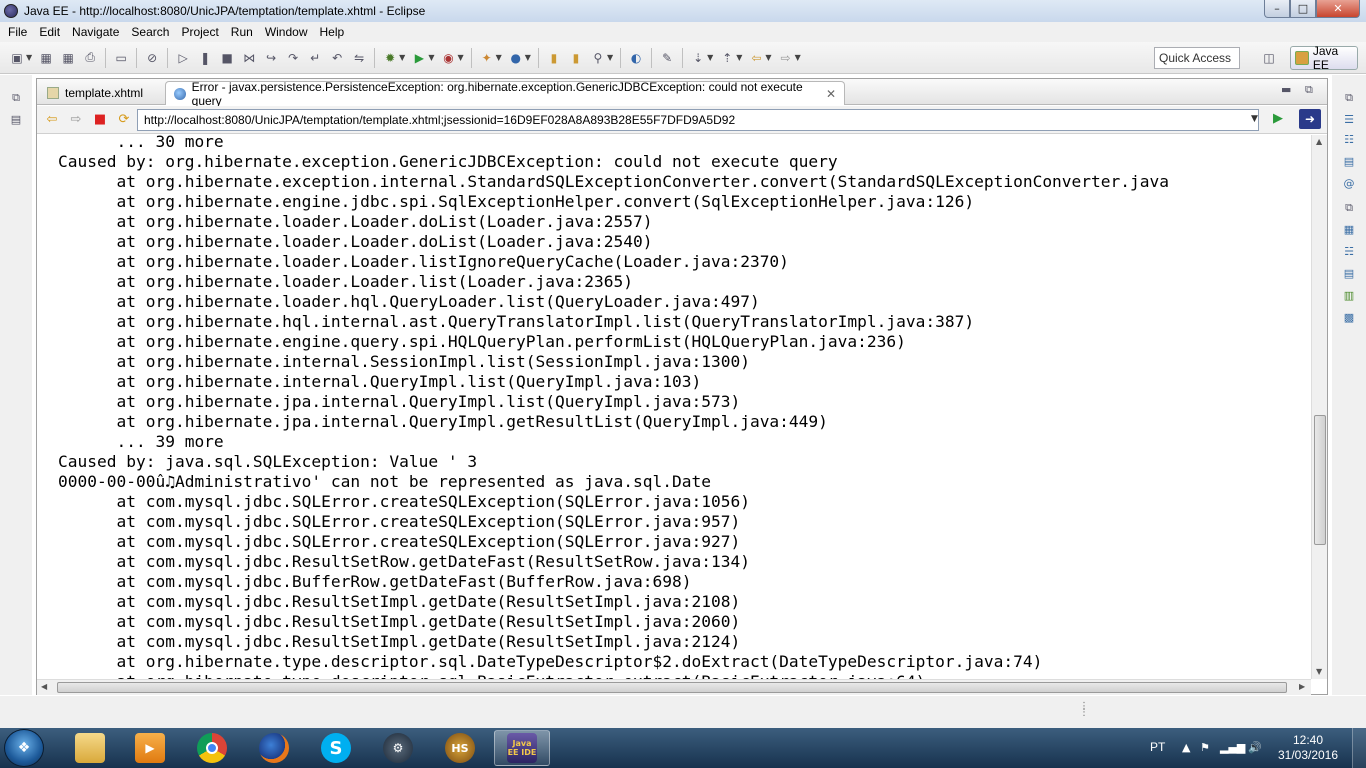 Image resolution: width=1366 pixels, height=768 pixels. I want to click on quick-access-input: Quick Access, so click(1197, 58).